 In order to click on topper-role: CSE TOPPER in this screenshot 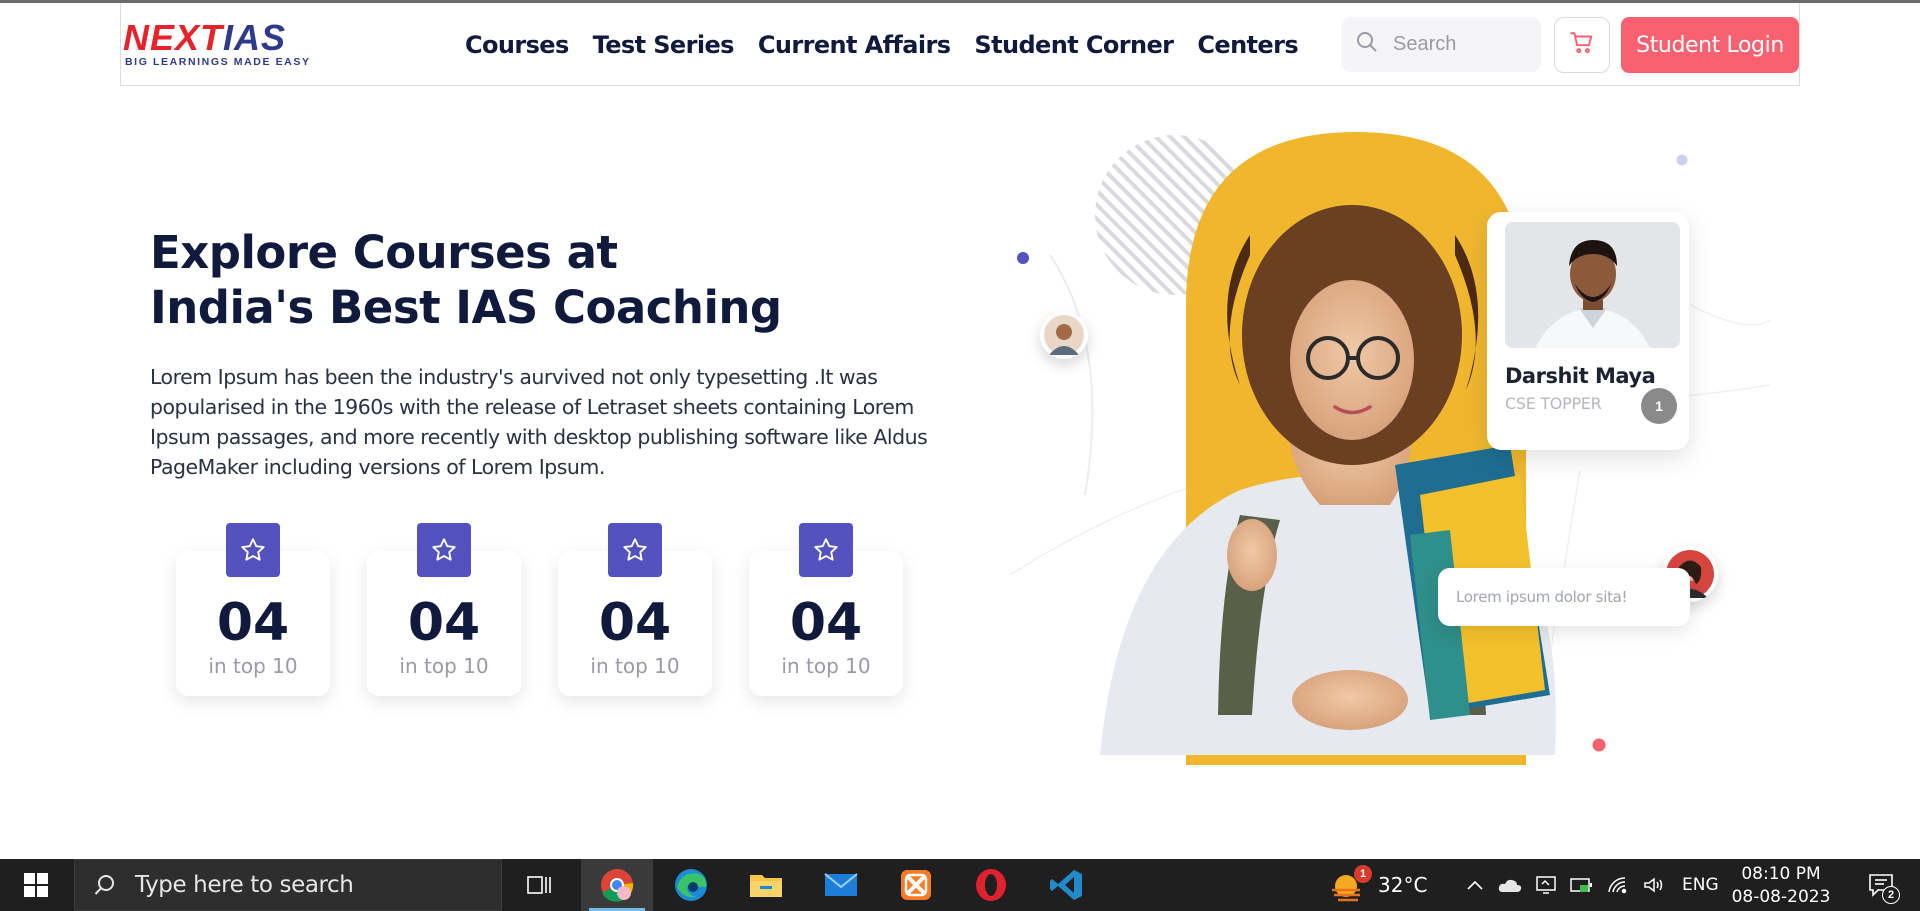, I will do `click(1553, 403)`.